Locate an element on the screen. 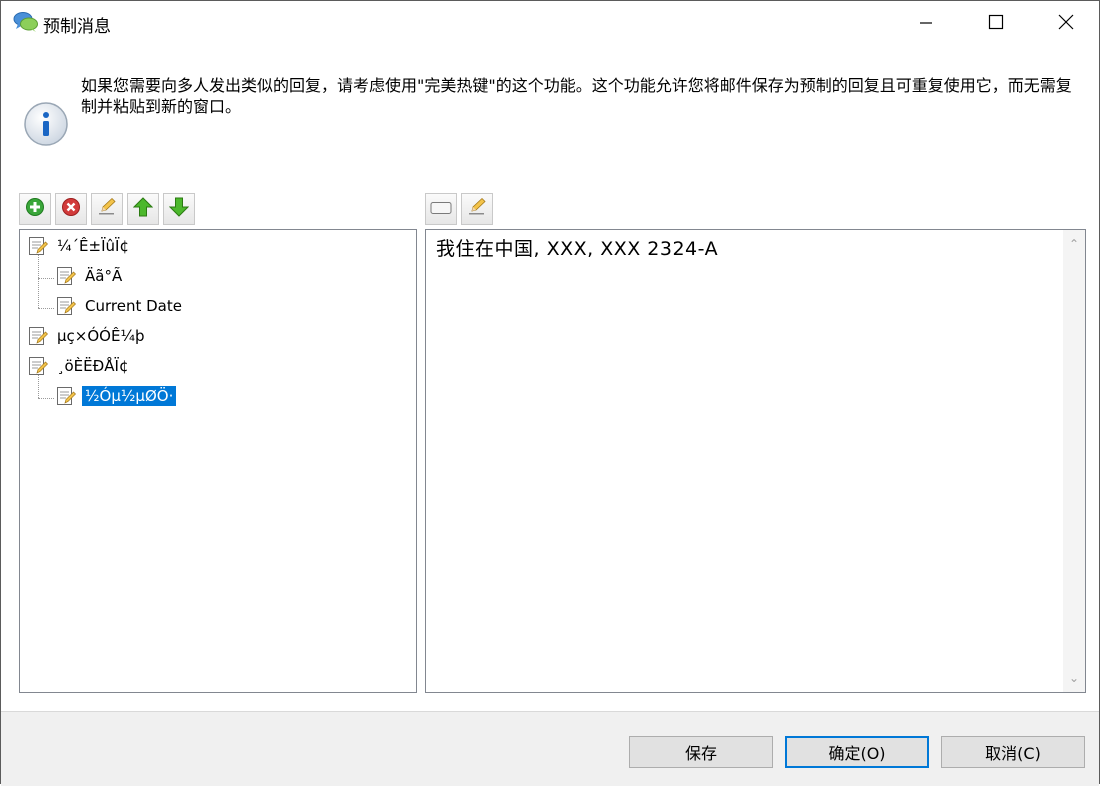  add-icon is located at coordinates (35, 209).